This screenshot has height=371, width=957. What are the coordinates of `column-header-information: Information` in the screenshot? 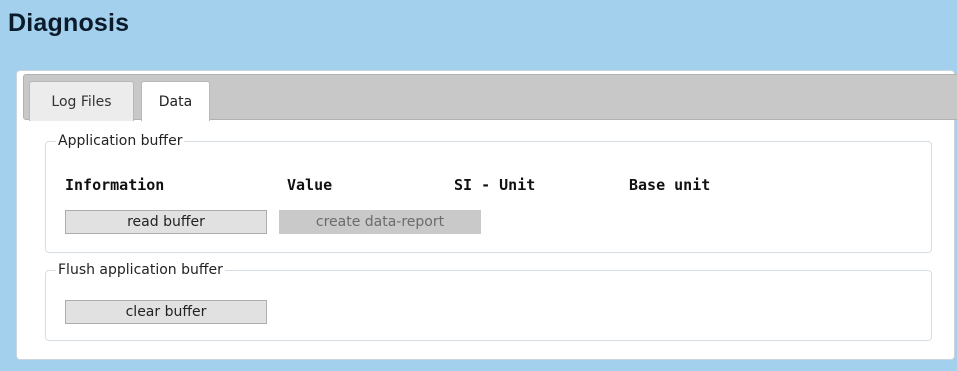 It's located at (115, 185).